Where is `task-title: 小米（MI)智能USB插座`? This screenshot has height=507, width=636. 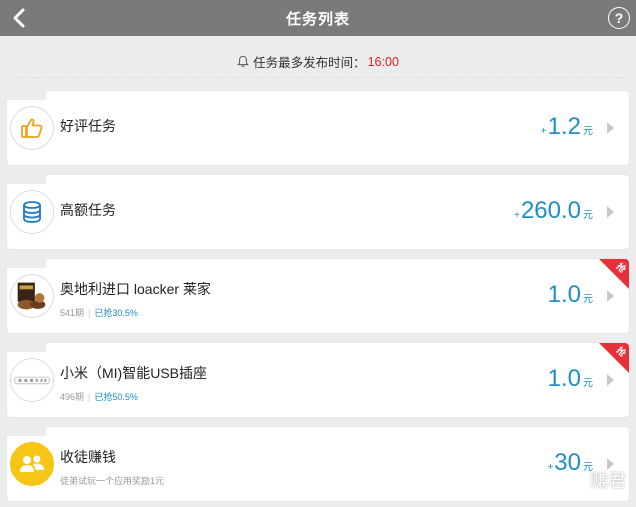
task-title: 小米（MI)智能USB插座 is located at coordinates (133, 373).